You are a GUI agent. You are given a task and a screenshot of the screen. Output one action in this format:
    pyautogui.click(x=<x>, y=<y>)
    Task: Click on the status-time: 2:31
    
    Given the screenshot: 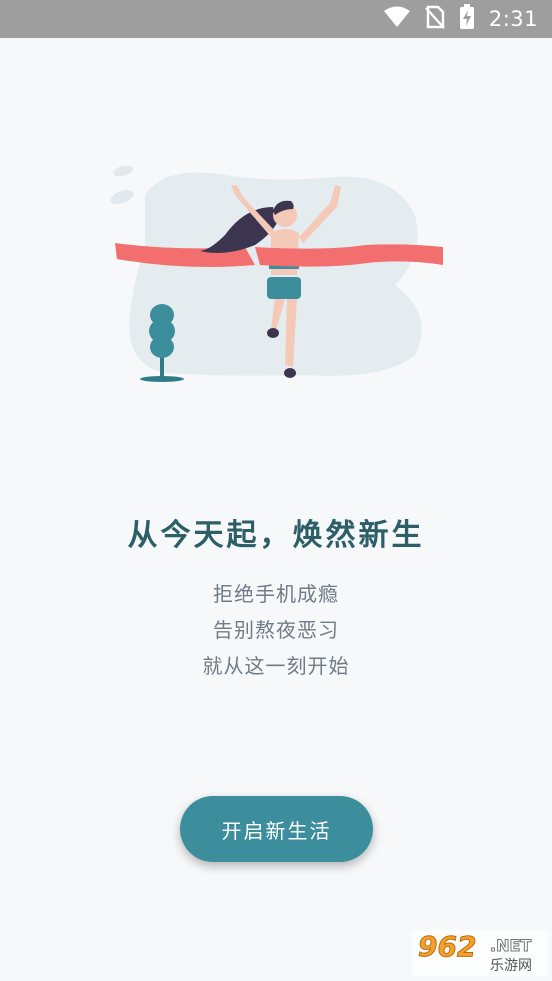 What is the action you would take?
    pyautogui.click(x=513, y=19)
    